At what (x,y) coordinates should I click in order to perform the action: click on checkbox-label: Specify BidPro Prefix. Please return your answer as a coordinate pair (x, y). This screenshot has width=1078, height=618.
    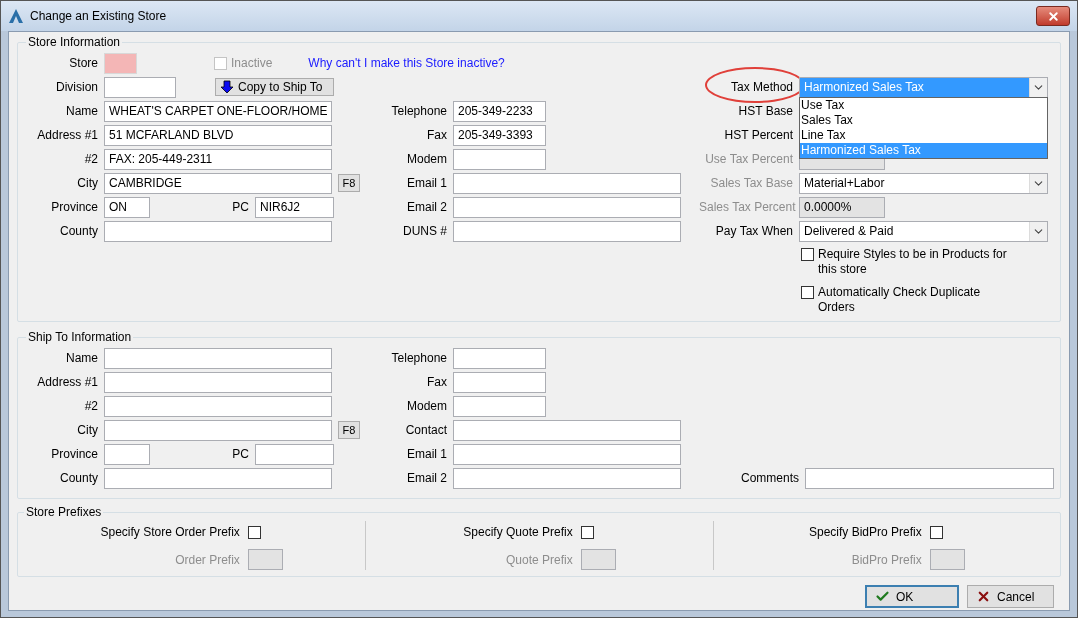
    Looking at the image, I should click on (865, 532).